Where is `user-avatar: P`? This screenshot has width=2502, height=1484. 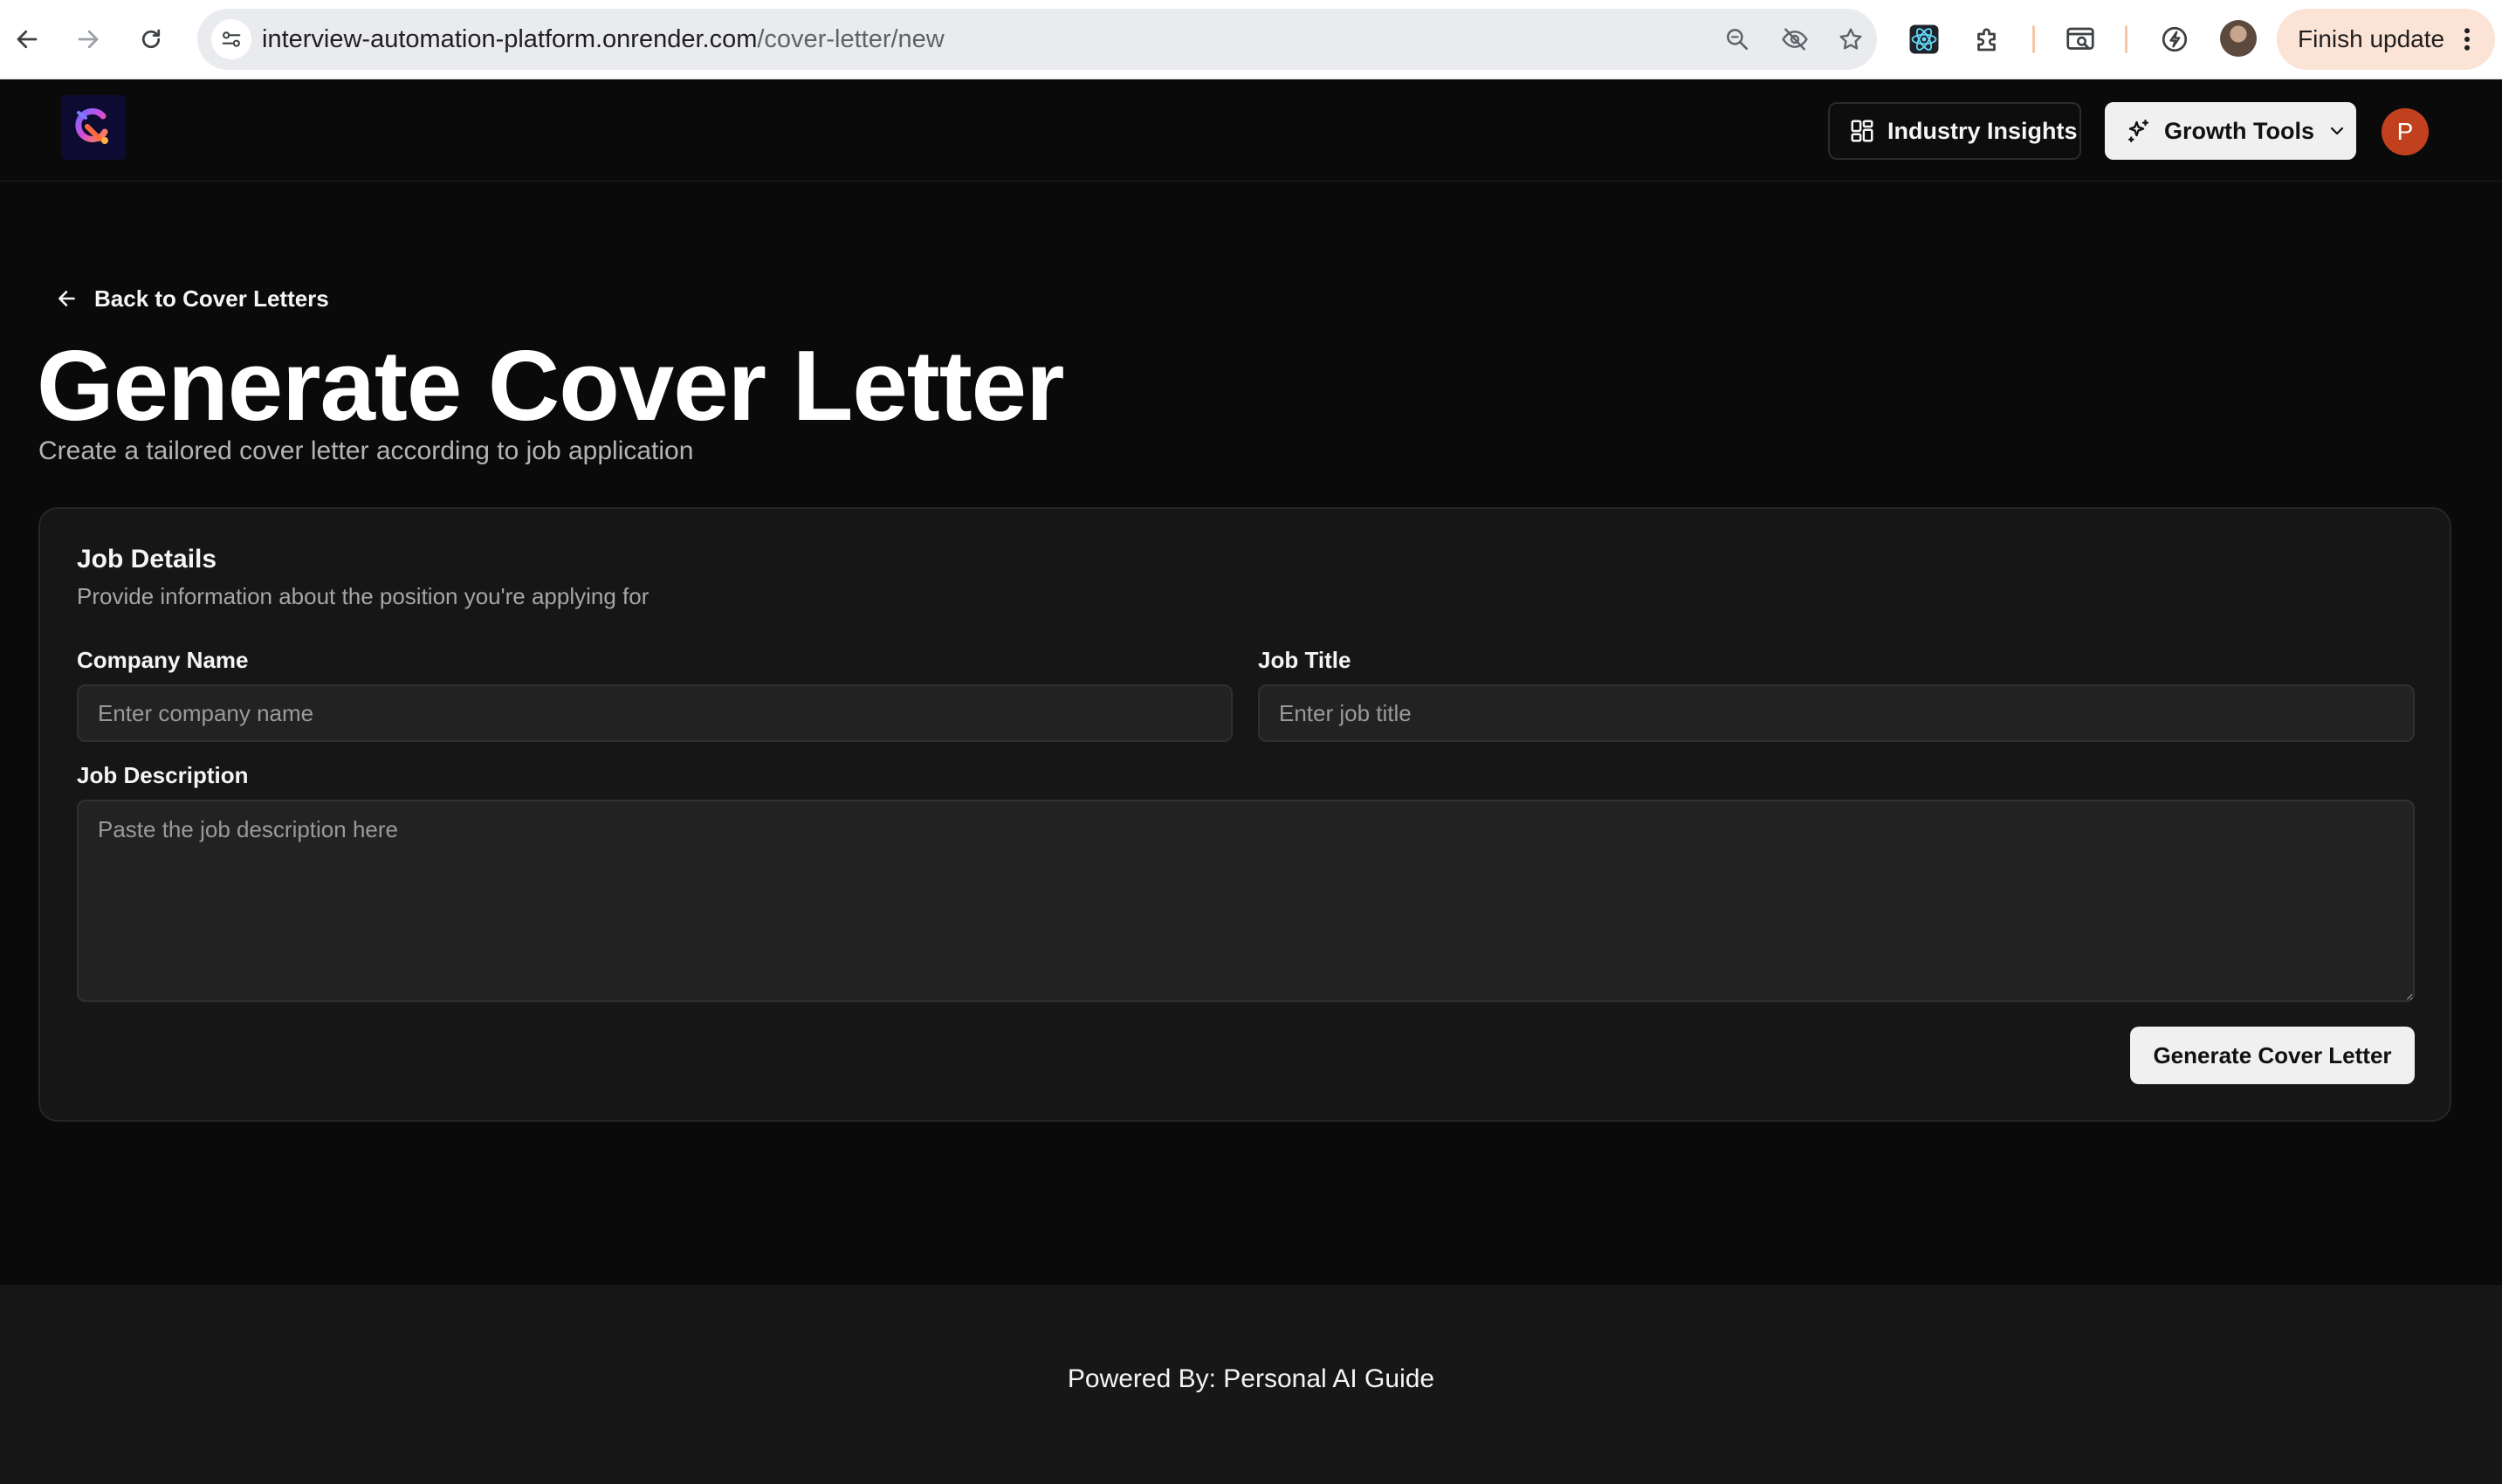
user-avatar: P is located at coordinates (2405, 131).